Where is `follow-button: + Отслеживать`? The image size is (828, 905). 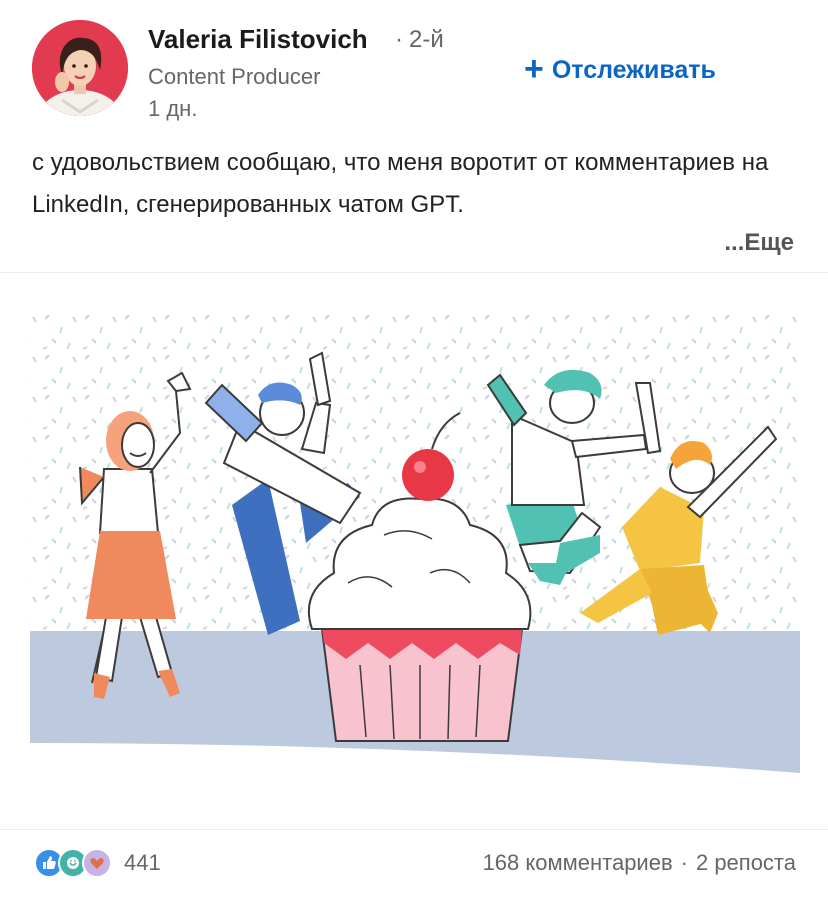
follow-button: + Отслеживать is located at coordinates (620, 70).